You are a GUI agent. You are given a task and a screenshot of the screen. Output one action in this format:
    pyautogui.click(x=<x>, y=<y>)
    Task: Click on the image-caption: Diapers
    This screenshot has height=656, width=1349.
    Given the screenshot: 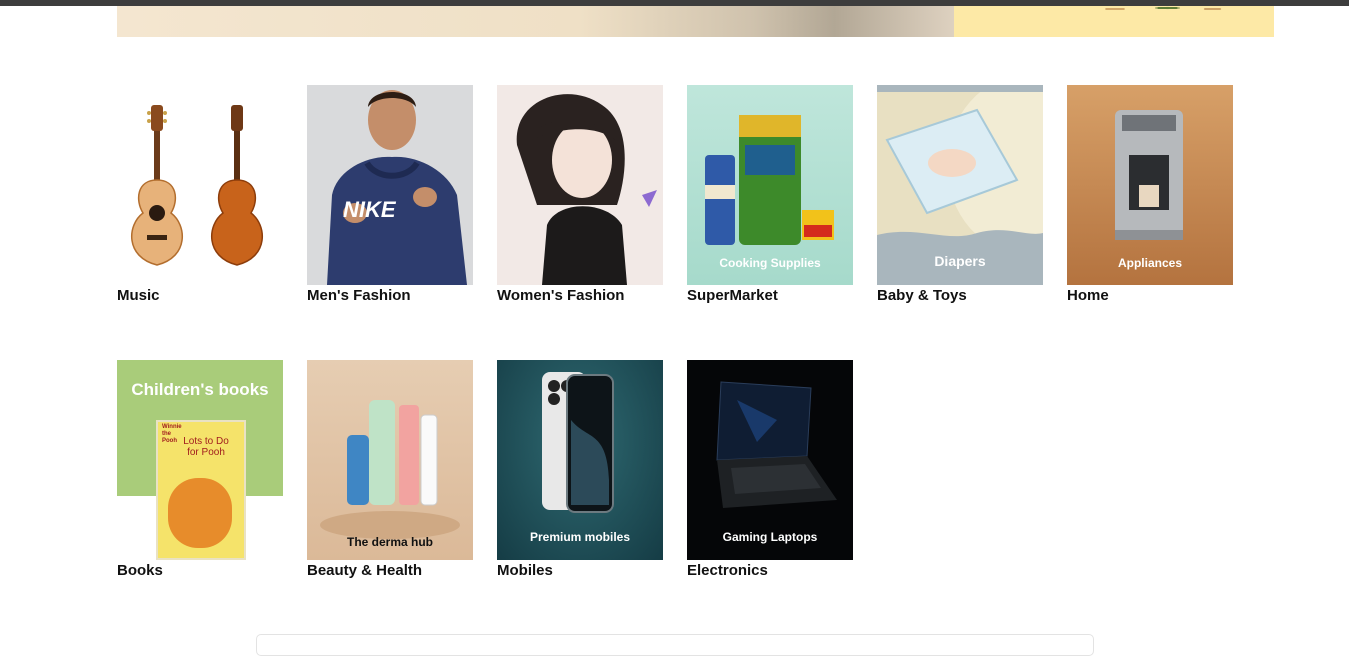 What is the action you would take?
    pyautogui.click(x=960, y=261)
    